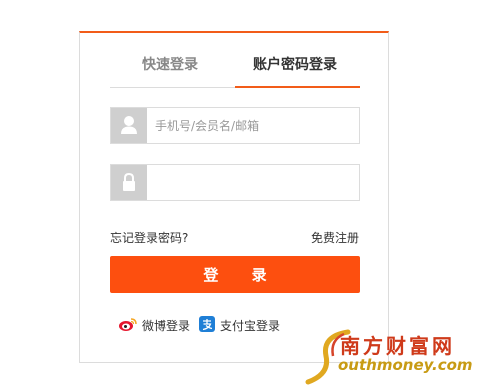  Describe the element at coordinates (170, 64) in the screenshot. I see `tab-quick-login: 快速登录` at that location.